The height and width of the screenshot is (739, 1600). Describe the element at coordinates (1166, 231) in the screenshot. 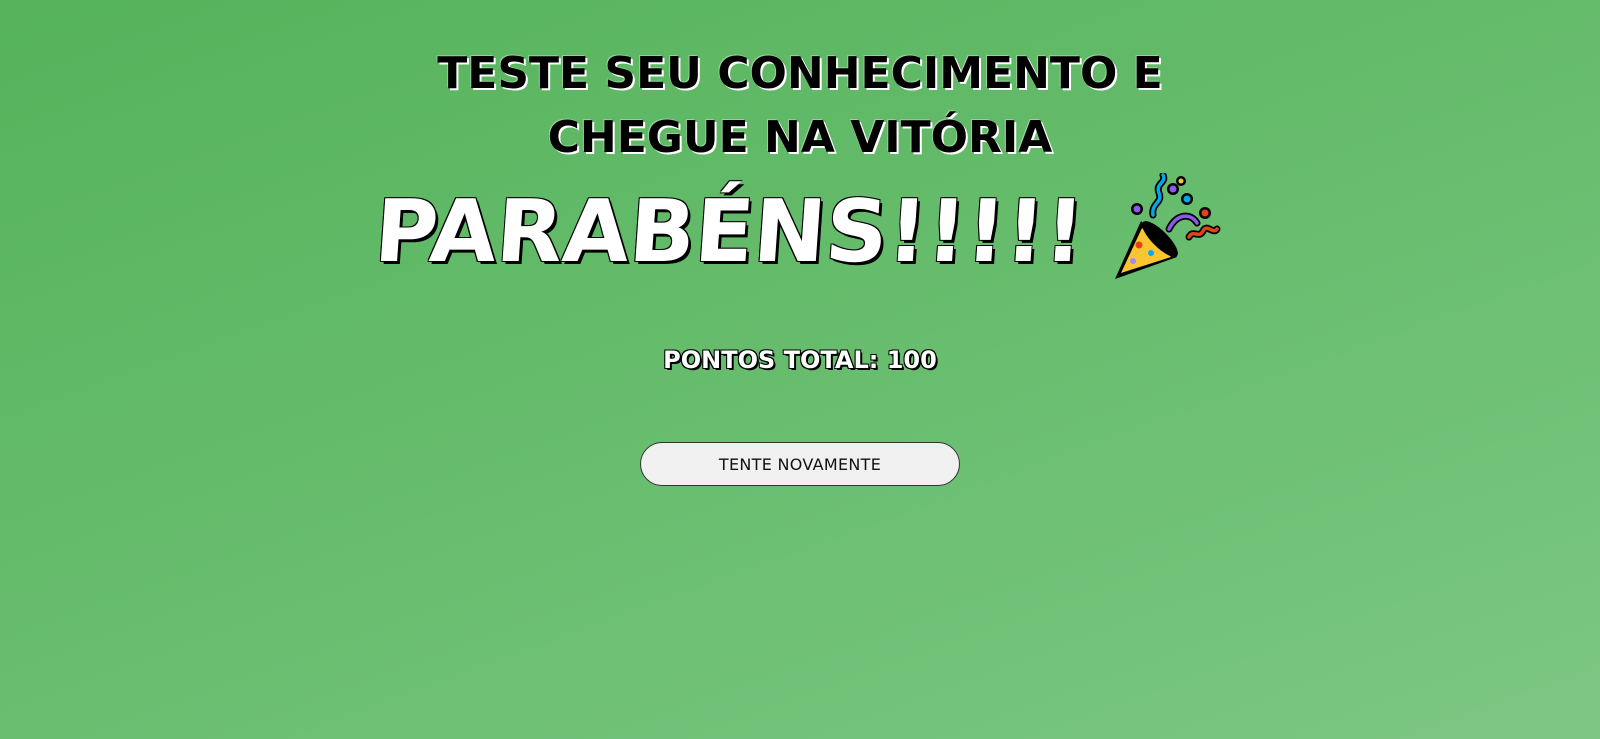

I see `party-popper-icon` at that location.